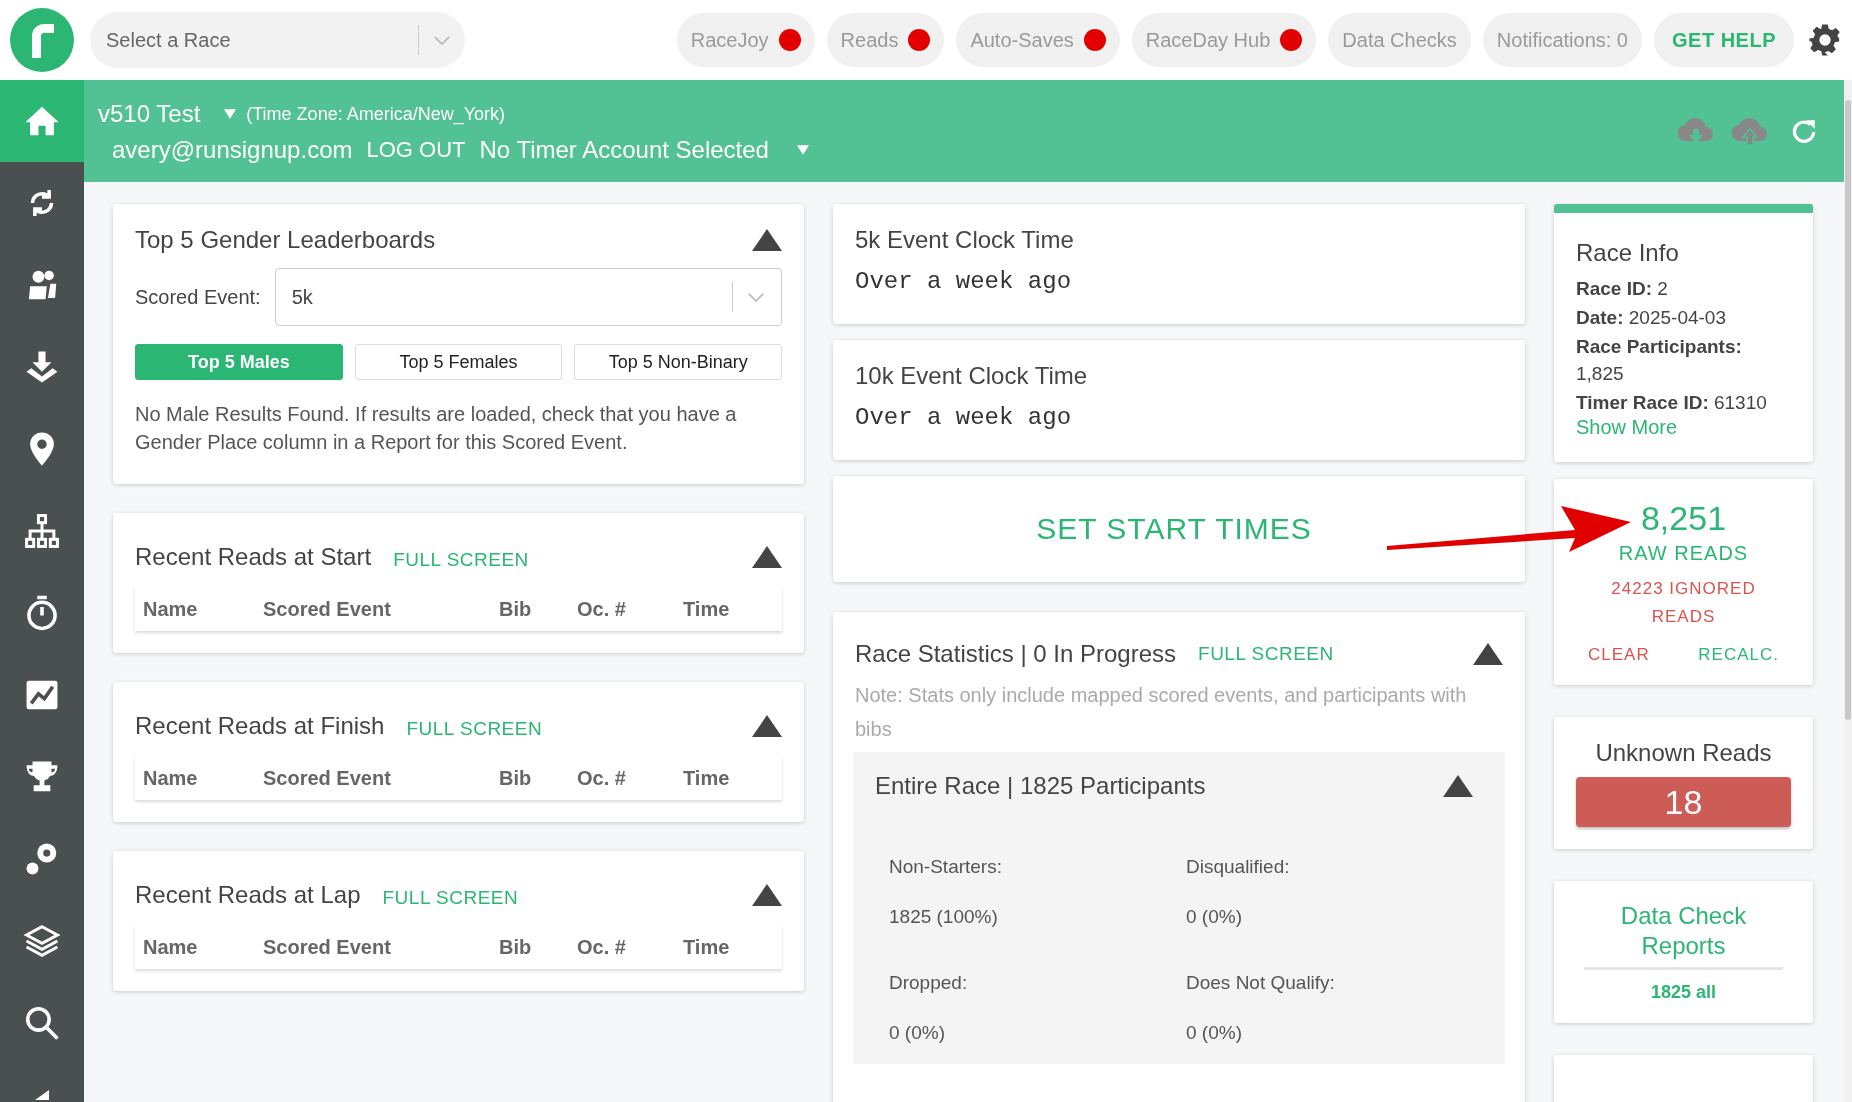 The image size is (1852, 1102). I want to click on card-title: Recent Reads at Start, so click(253, 557).